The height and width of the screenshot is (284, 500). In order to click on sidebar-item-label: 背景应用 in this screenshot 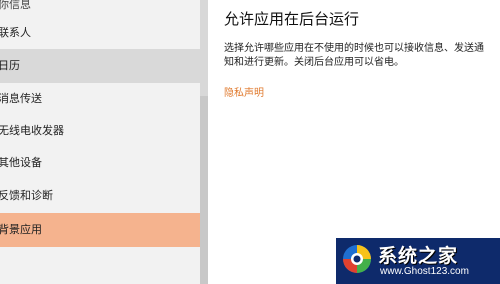, I will do `click(21, 229)`.